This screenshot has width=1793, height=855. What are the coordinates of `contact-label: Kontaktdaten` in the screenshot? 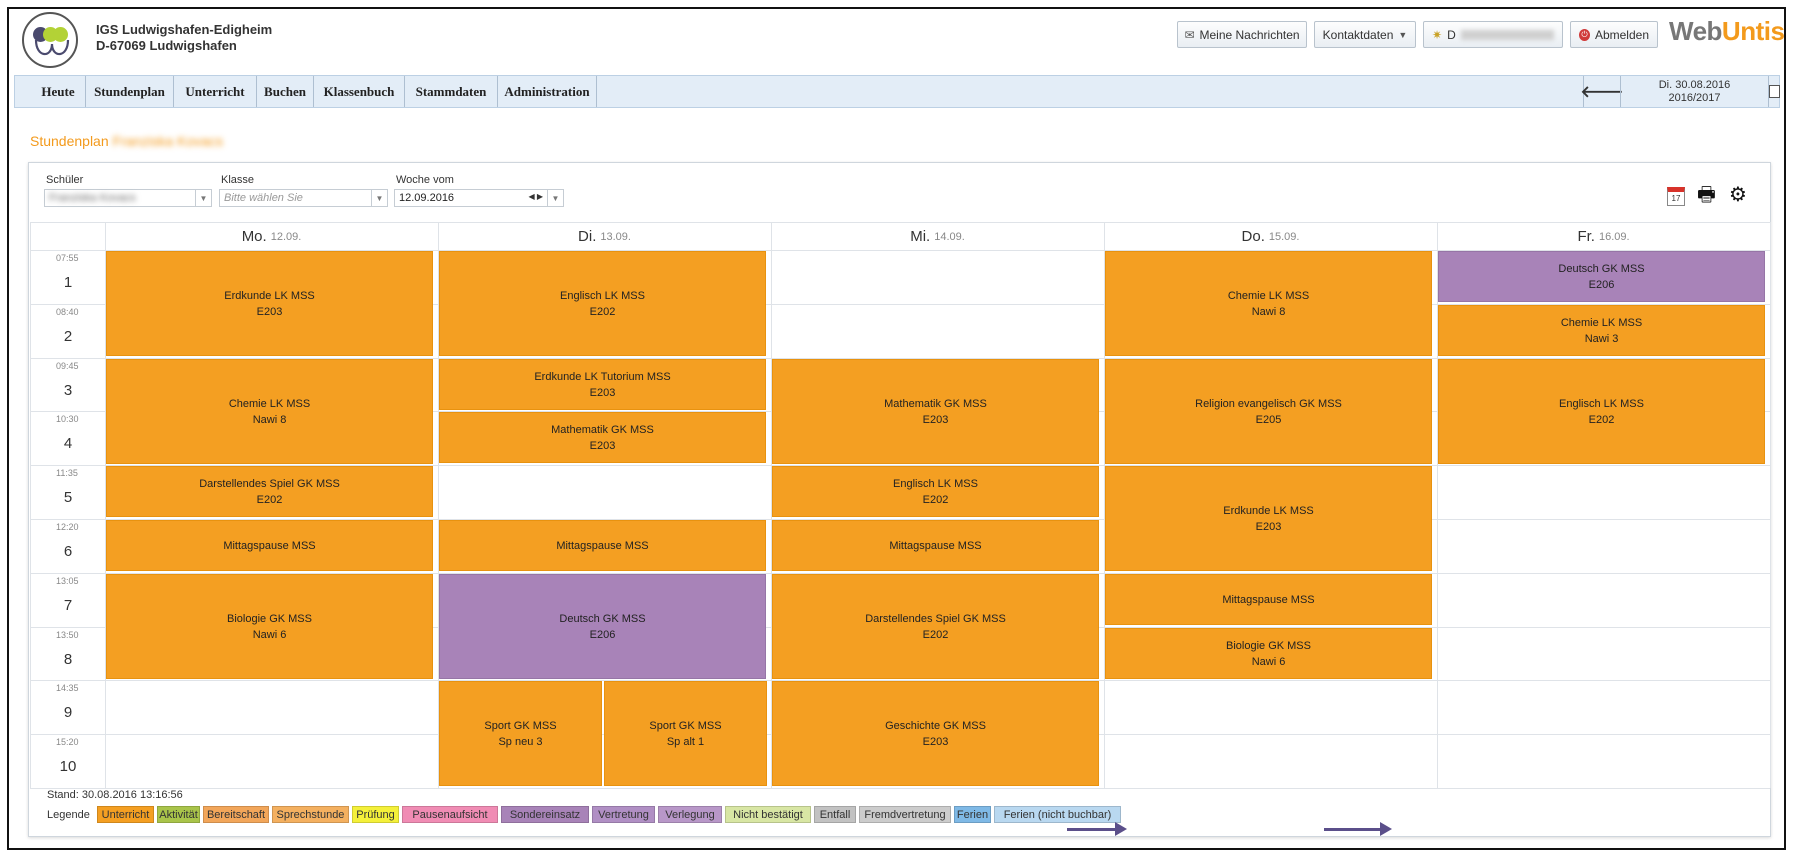 It's located at (1358, 34).